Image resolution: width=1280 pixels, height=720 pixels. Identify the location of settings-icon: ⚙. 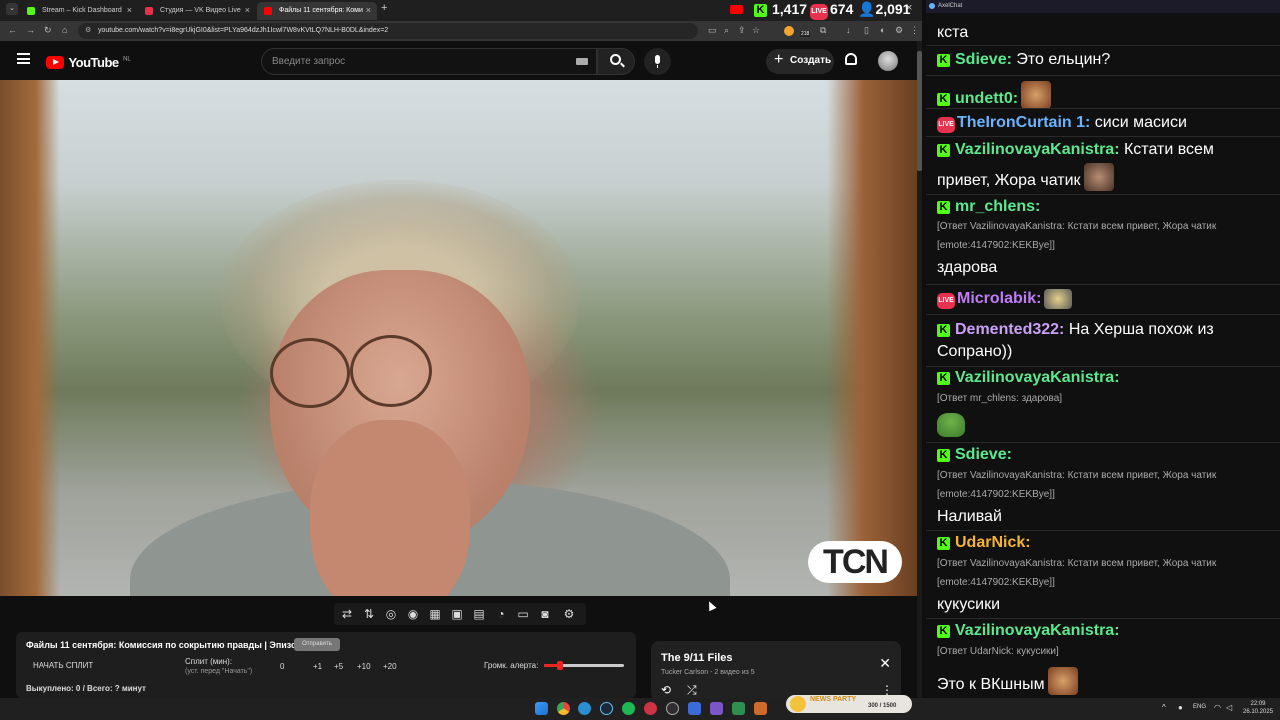
(899, 30).